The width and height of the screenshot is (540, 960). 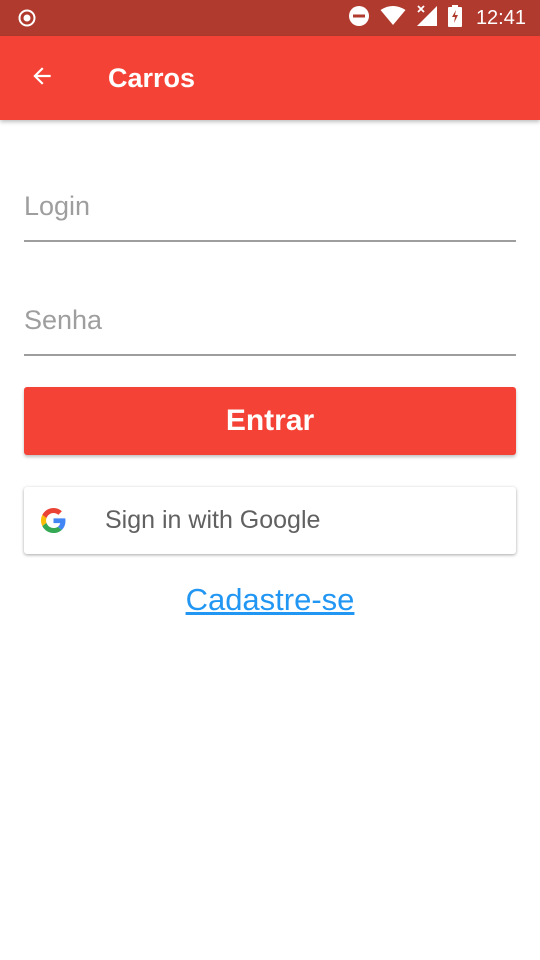 I want to click on status-icons: 12:41, so click(x=437, y=18).